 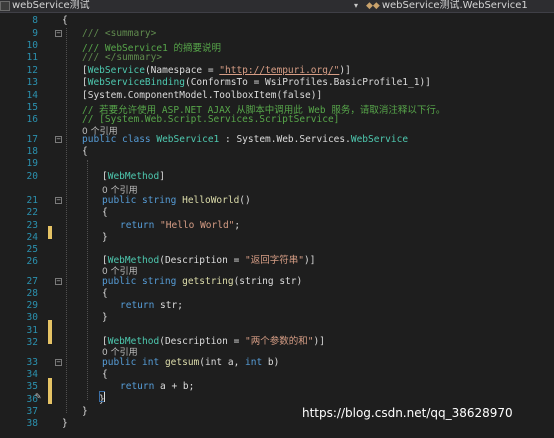 I want to click on line-number: 8, so click(x=35, y=20).